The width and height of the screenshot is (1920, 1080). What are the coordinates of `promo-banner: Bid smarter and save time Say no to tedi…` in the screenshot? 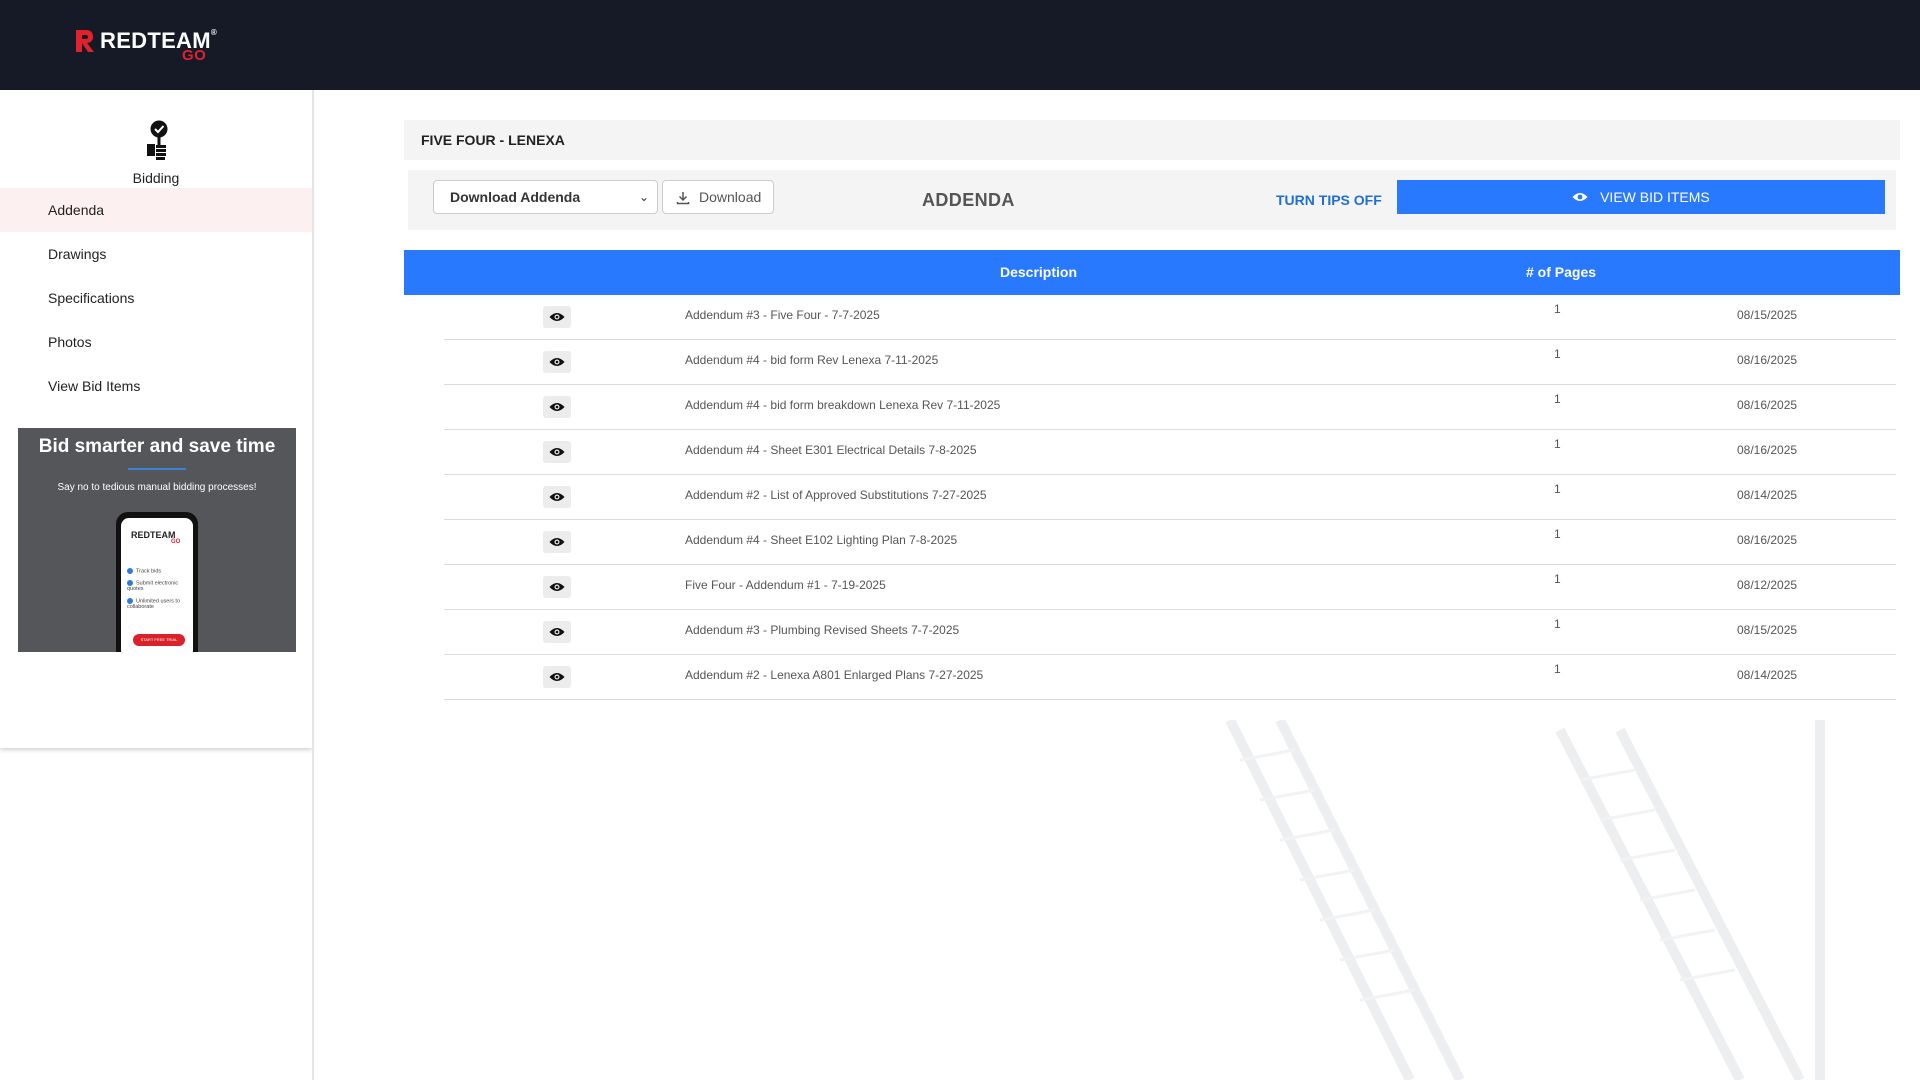 It's located at (157, 540).